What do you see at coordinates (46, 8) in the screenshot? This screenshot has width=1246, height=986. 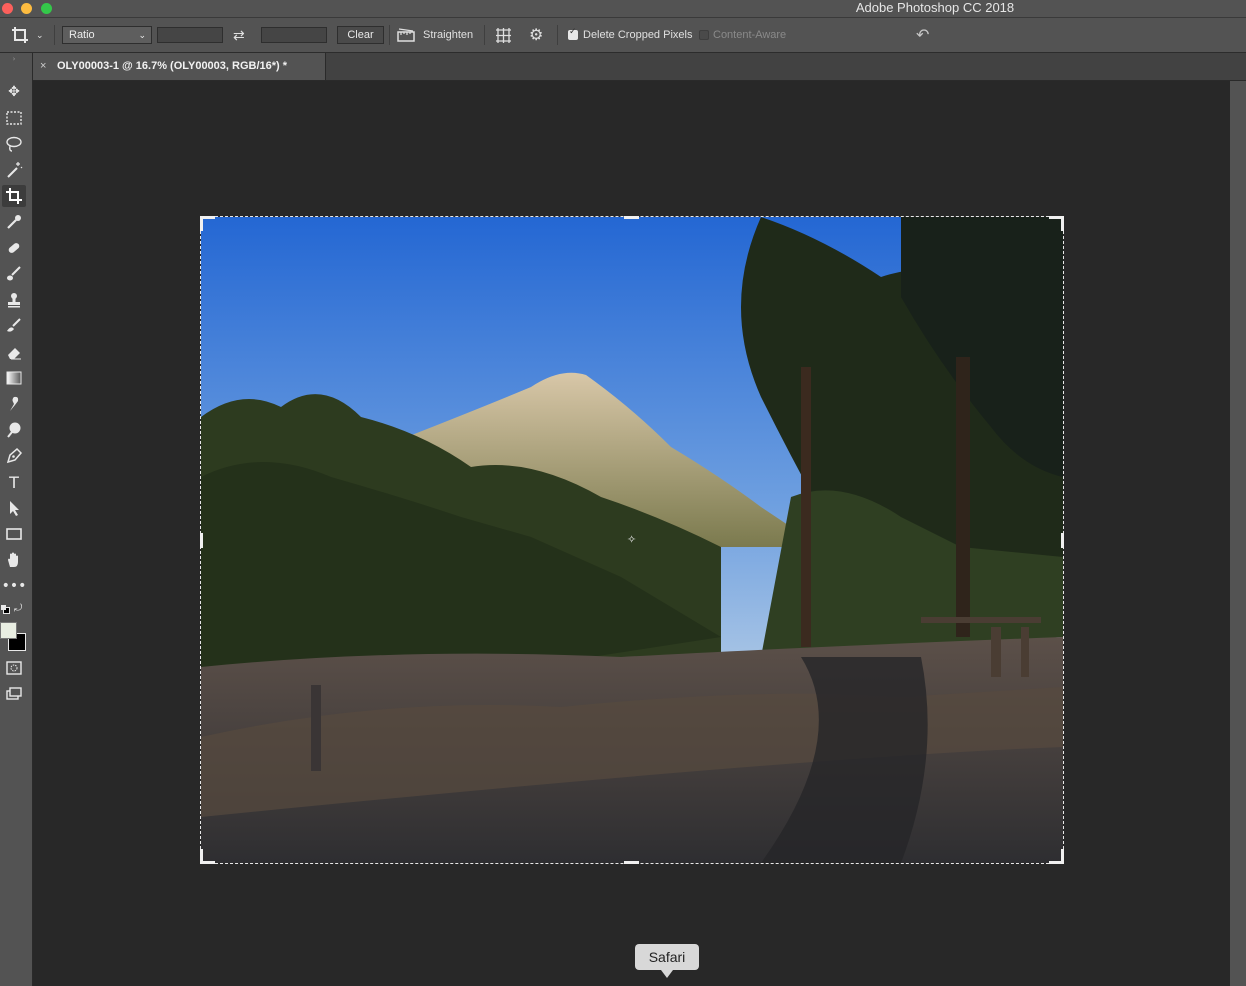 I see `window-zoom-button` at bounding box center [46, 8].